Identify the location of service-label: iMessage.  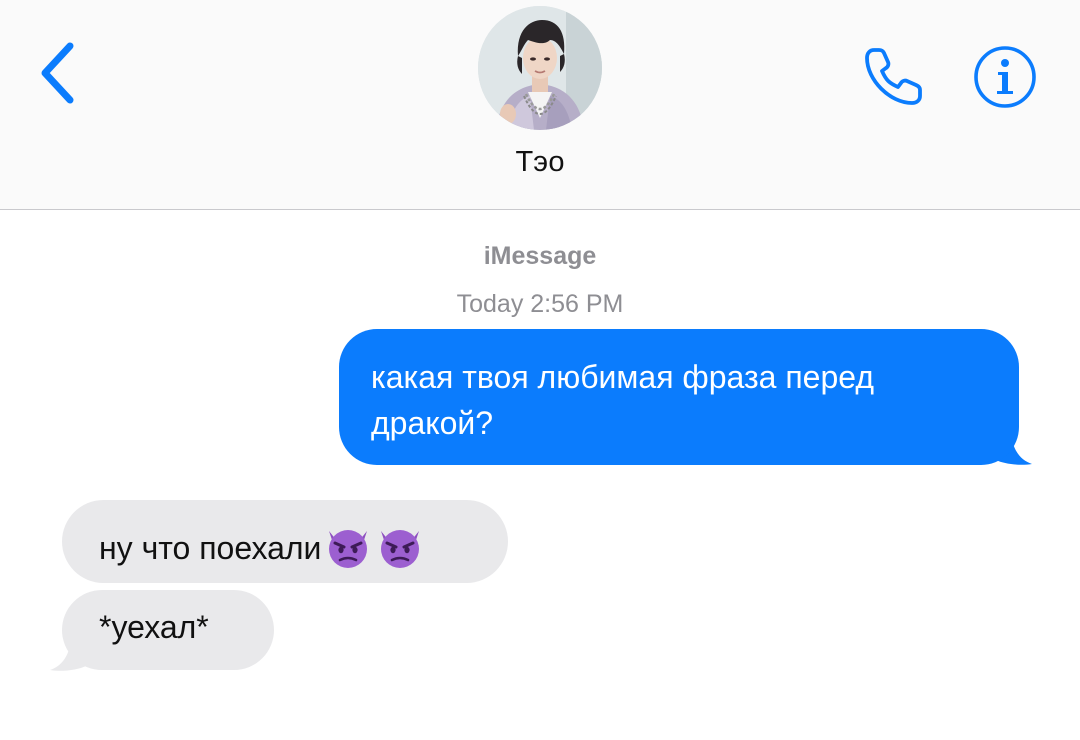
(540, 256).